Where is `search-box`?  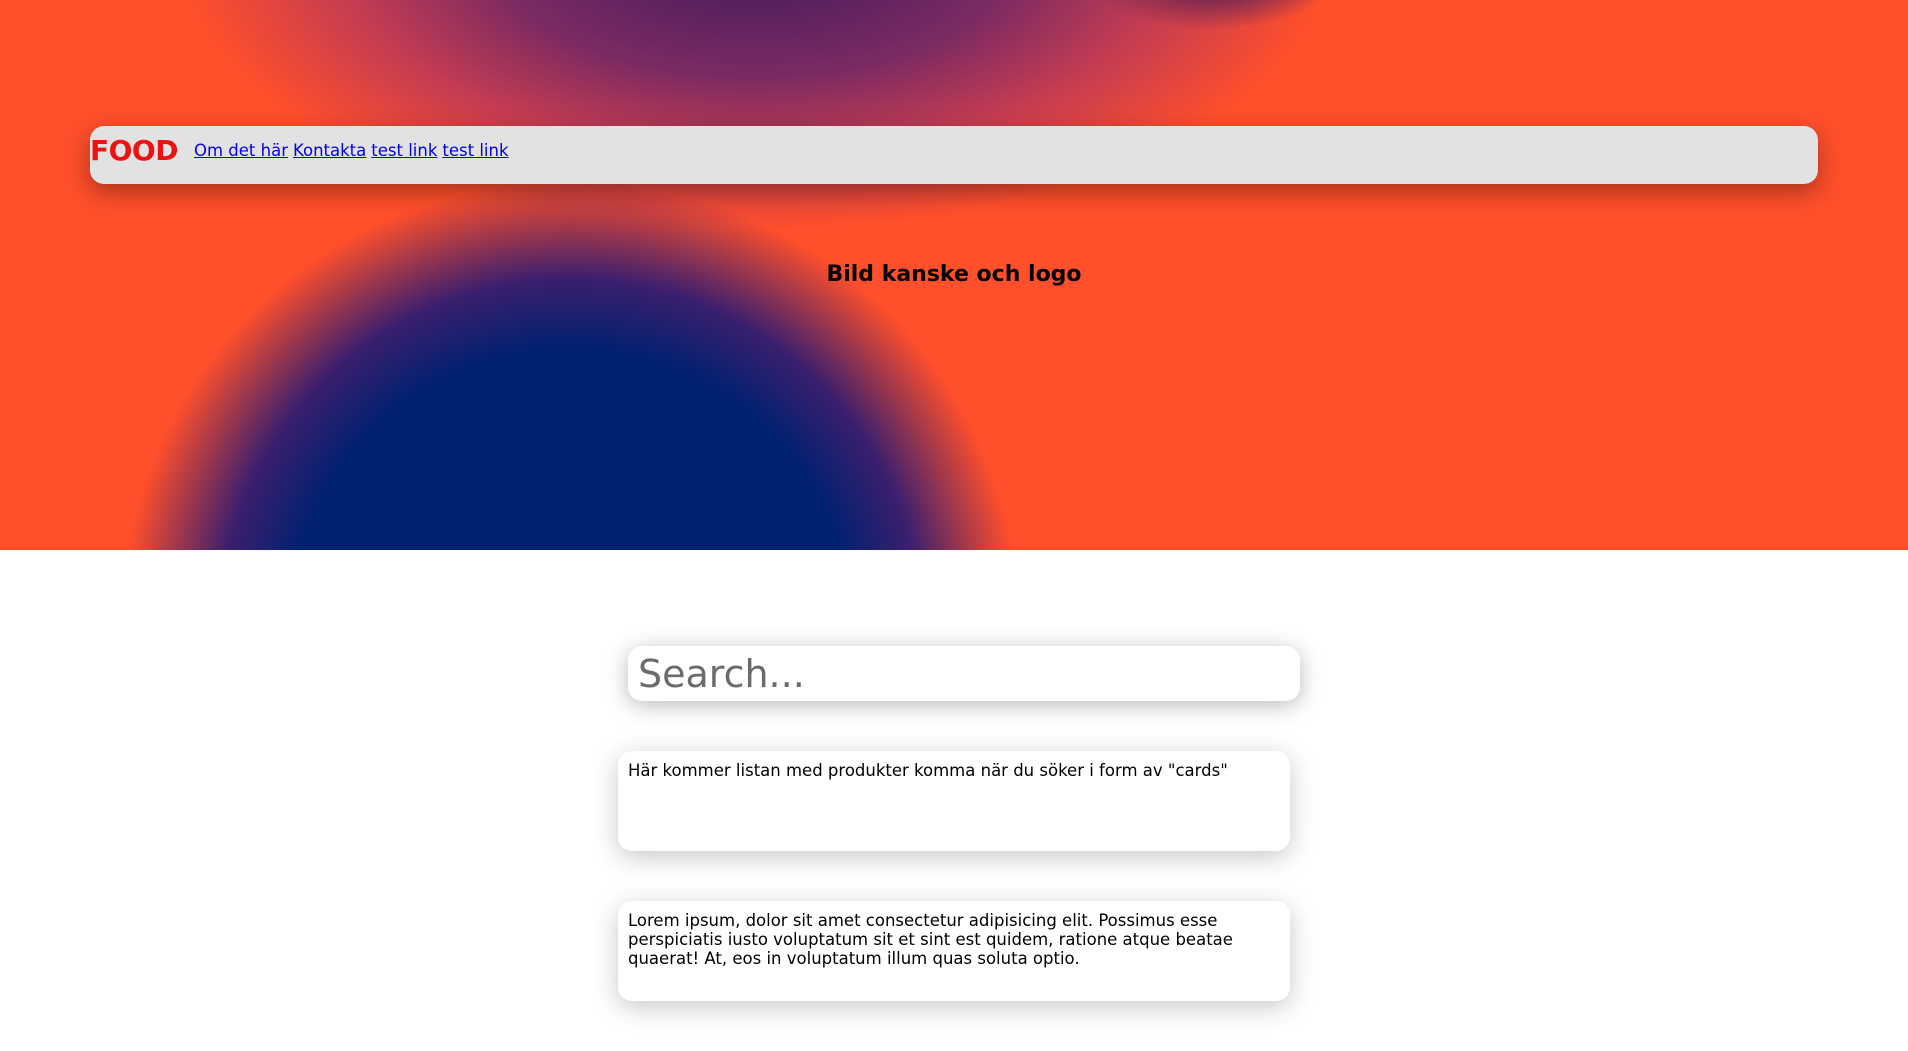 search-box is located at coordinates (964, 673).